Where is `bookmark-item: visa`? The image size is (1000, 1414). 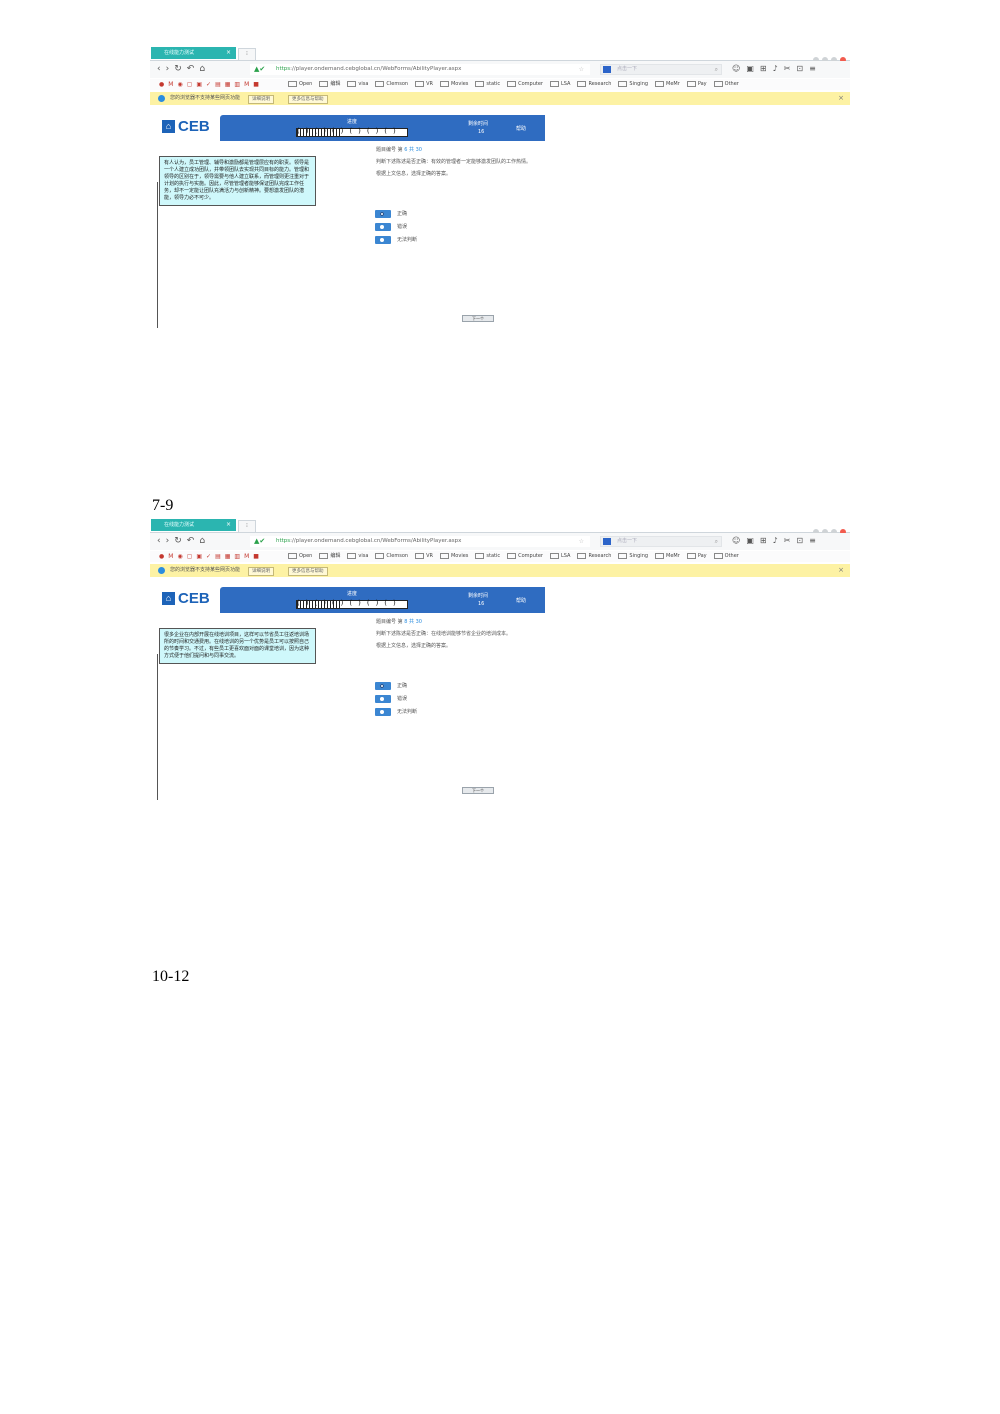 bookmark-item: visa is located at coordinates (357, 556).